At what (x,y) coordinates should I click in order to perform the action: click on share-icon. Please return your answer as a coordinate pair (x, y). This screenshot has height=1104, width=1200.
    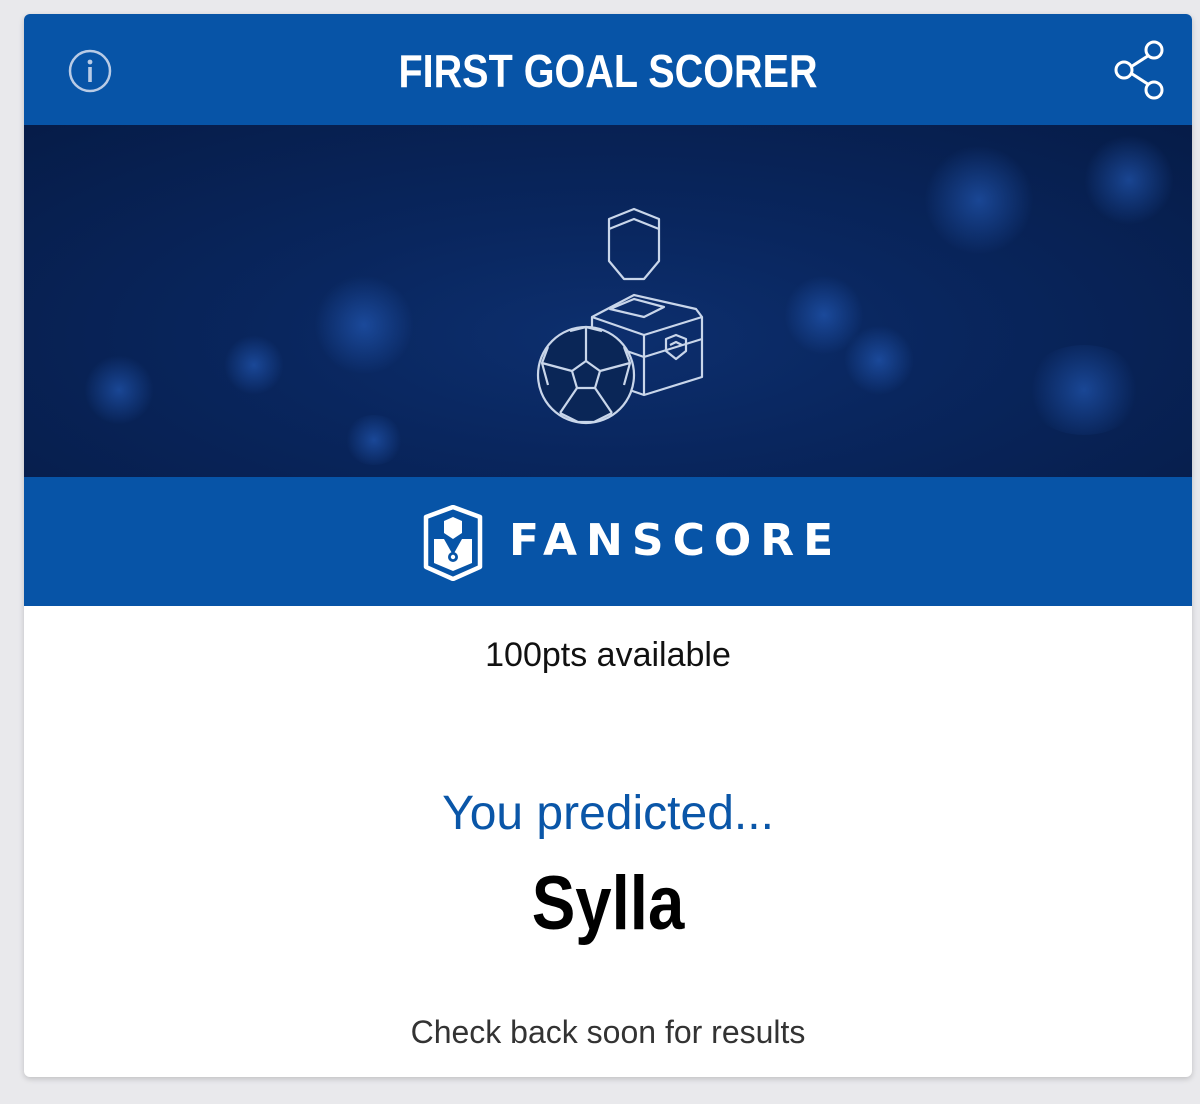
    Looking at the image, I should click on (1139, 70).